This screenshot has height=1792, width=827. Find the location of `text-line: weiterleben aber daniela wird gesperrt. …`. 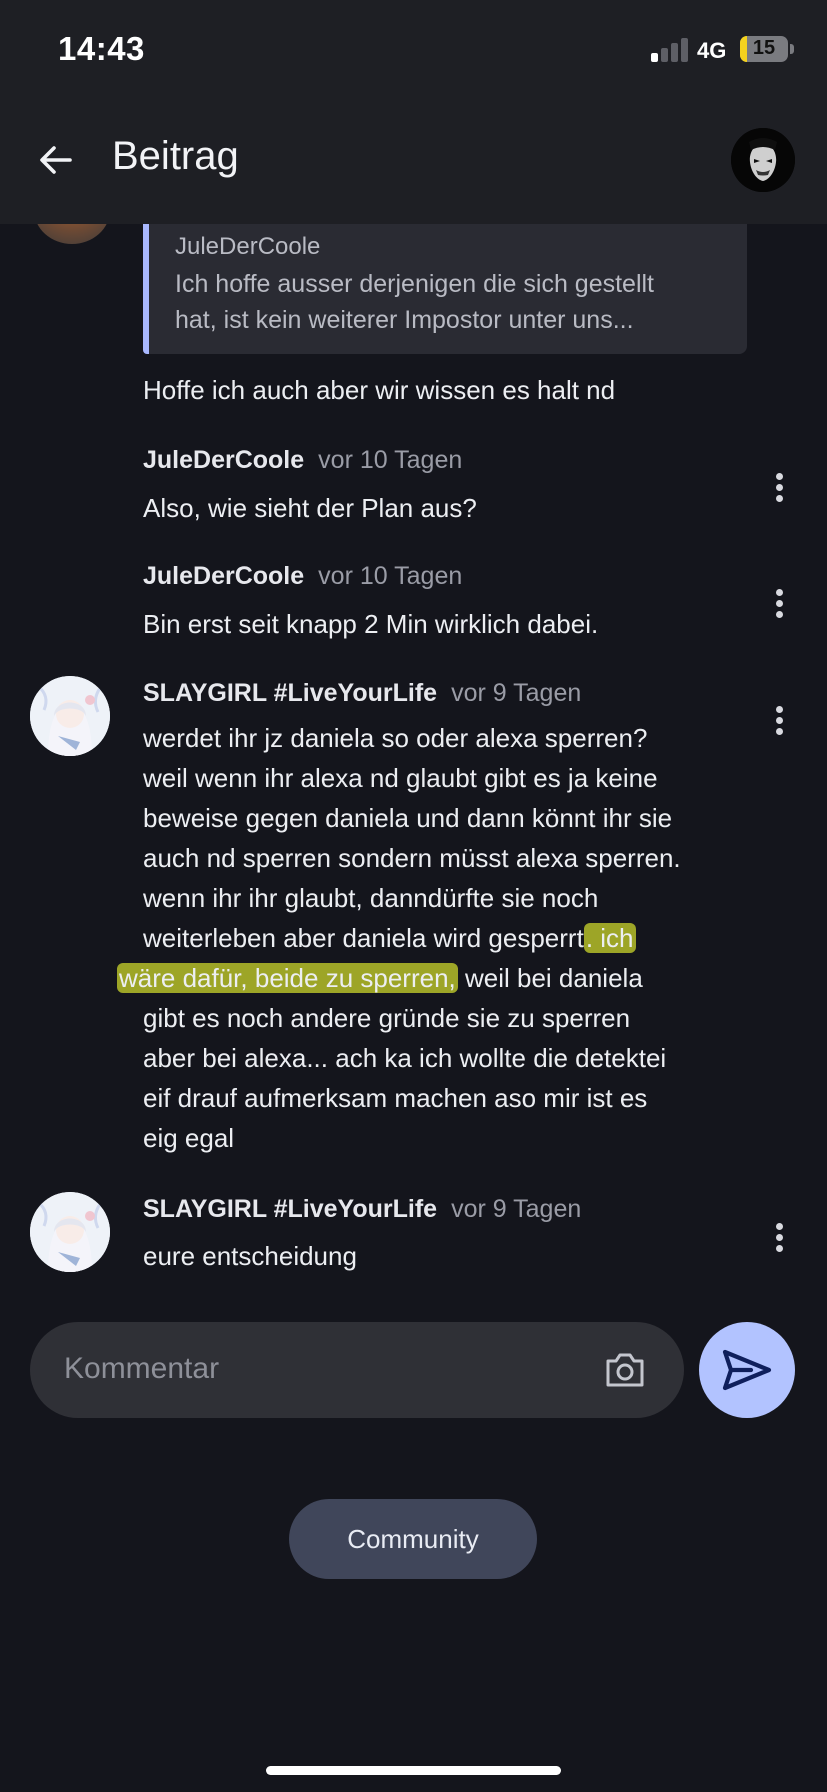

text-line: weiterleben aber daniela wird gesperrt. … is located at coordinates (389, 938).